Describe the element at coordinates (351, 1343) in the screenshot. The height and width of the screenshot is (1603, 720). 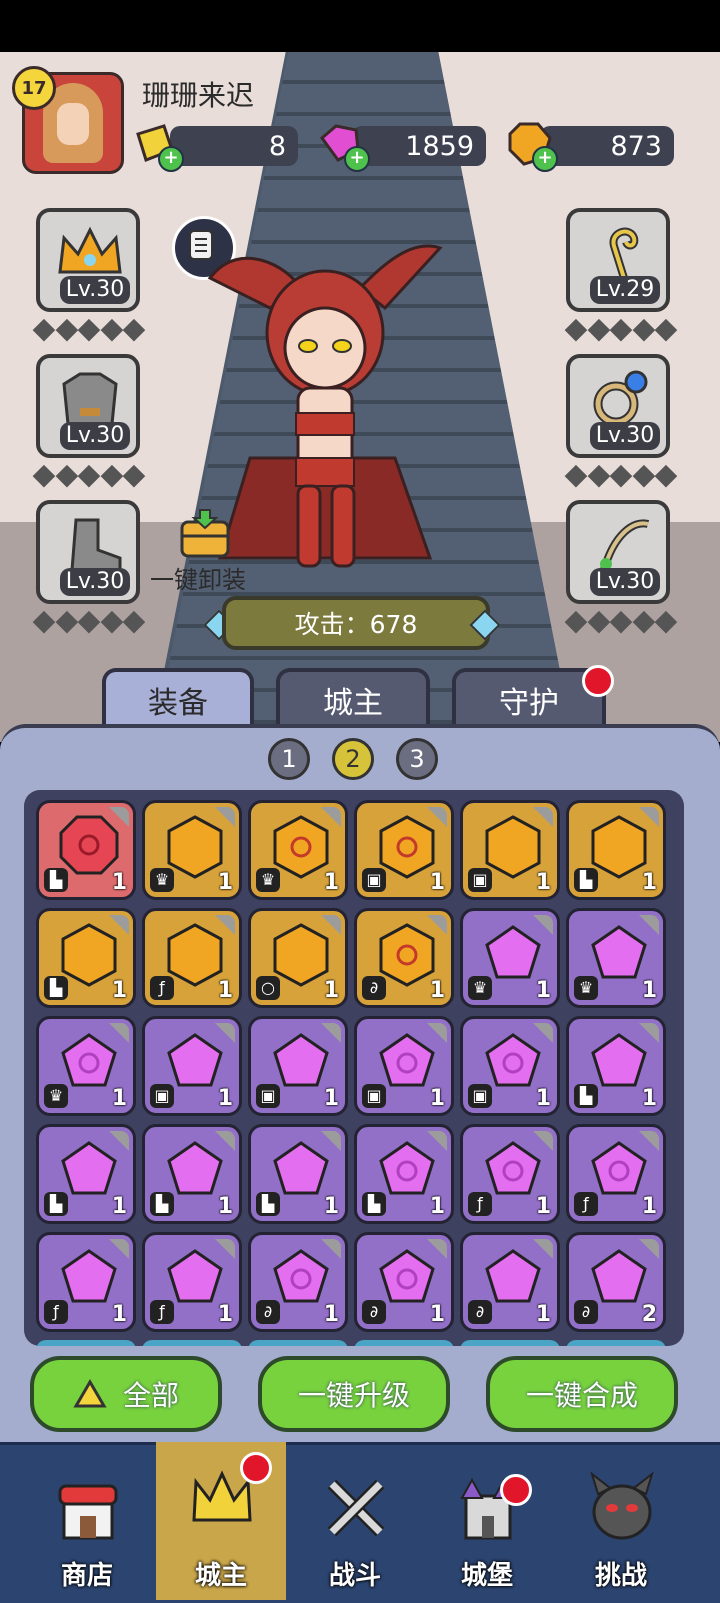
I see `next-row-peek` at that location.